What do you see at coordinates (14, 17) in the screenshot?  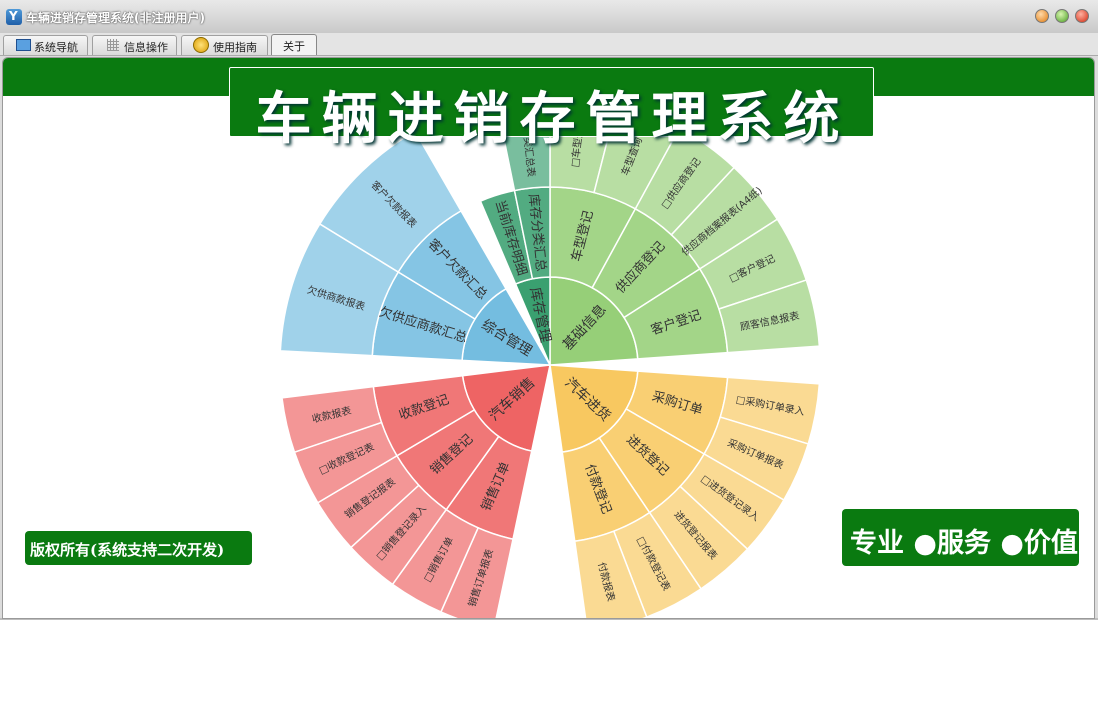 I see `app-logo-icon` at bounding box center [14, 17].